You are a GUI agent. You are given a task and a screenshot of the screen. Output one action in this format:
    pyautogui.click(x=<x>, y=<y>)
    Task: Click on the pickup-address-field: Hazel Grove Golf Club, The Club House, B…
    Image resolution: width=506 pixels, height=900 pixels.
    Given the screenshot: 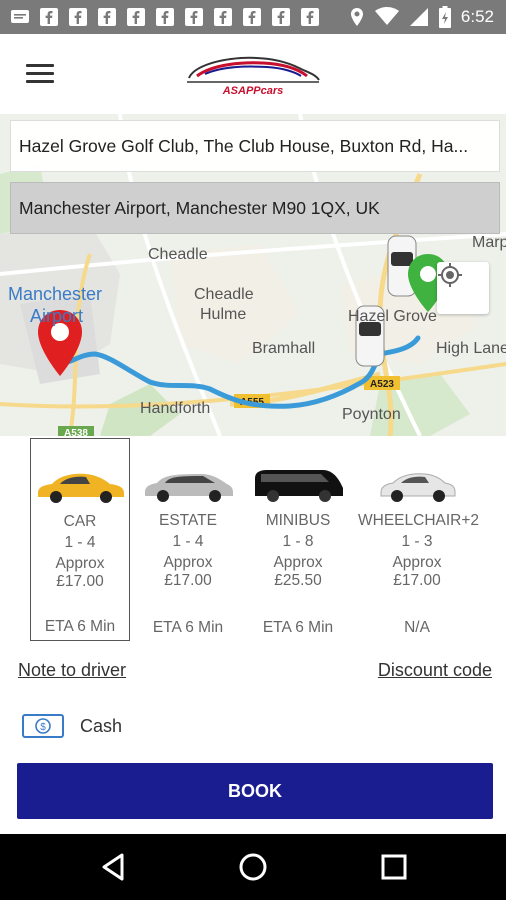 What is the action you would take?
    pyautogui.click(x=255, y=146)
    